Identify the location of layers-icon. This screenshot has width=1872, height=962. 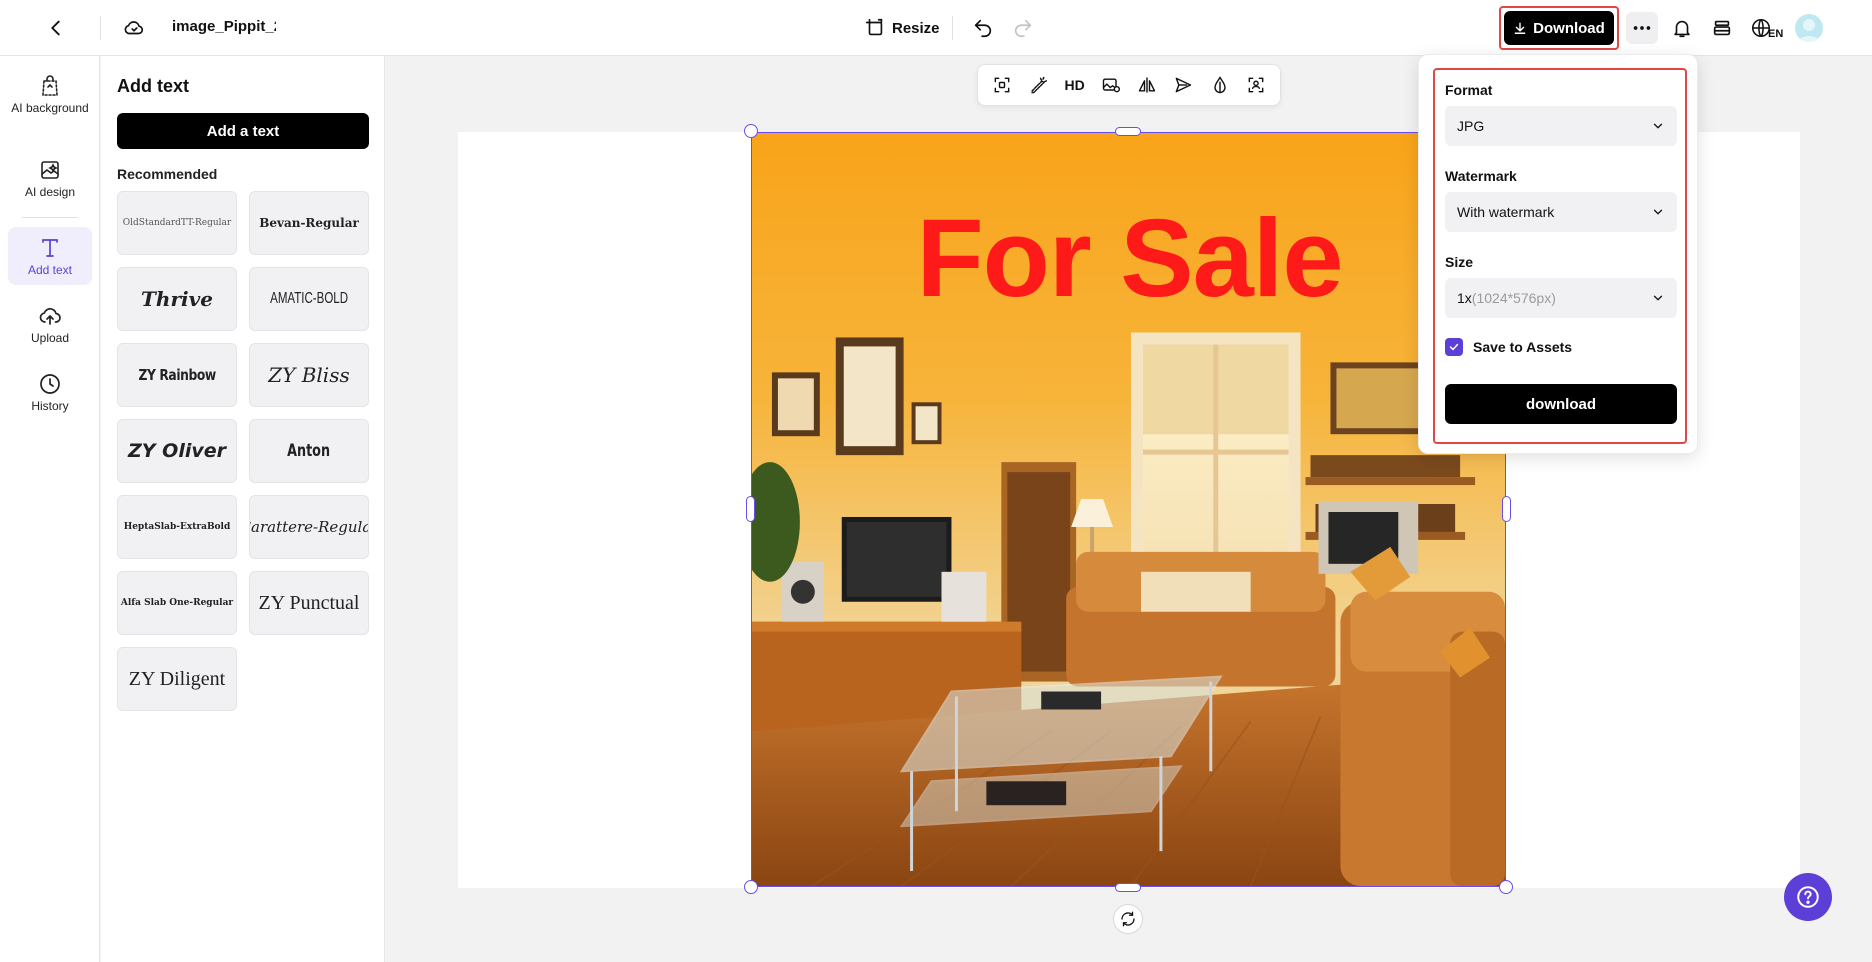
(1722, 28).